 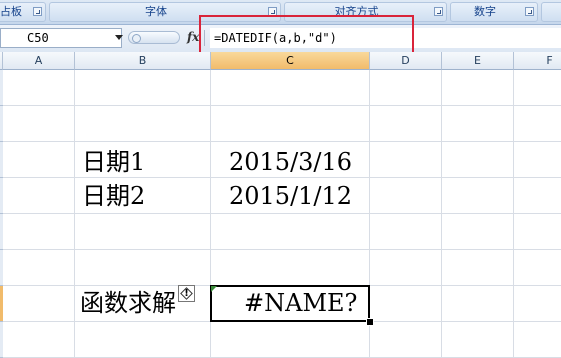 What do you see at coordinates (370, 322) in the screenshot?
I see `fill-handle` at bounding box center [370, 322].